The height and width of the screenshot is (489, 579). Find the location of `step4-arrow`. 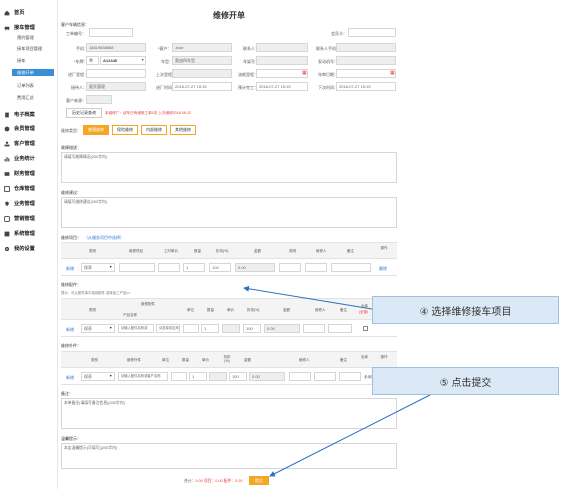

step4-arrow is located at coordinates (308, 297).